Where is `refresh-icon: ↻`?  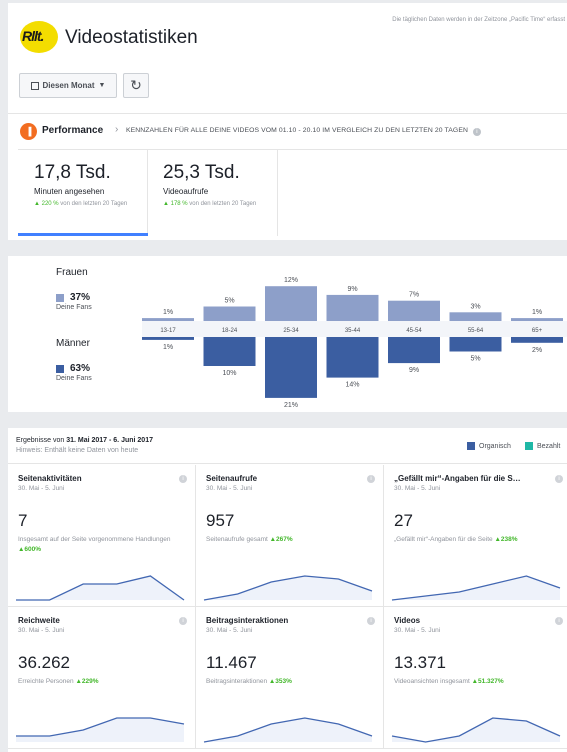 refresh-icon: ↻ is located at coordinates (136, 85).